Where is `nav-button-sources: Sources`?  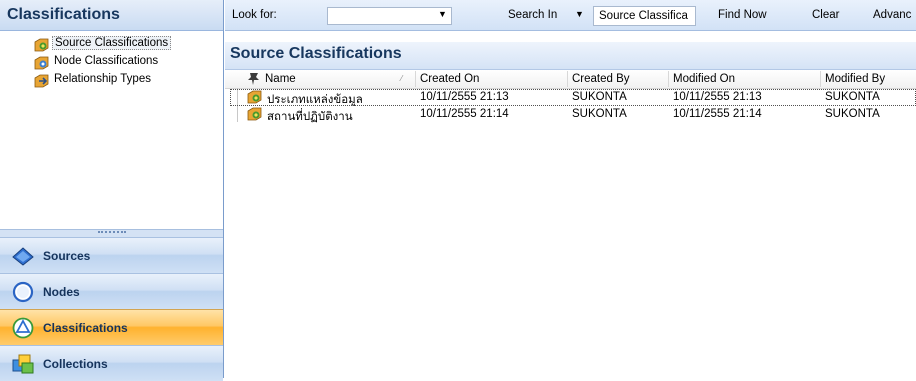
nav-button-sources: Sources is located at coordinates (111, 255).